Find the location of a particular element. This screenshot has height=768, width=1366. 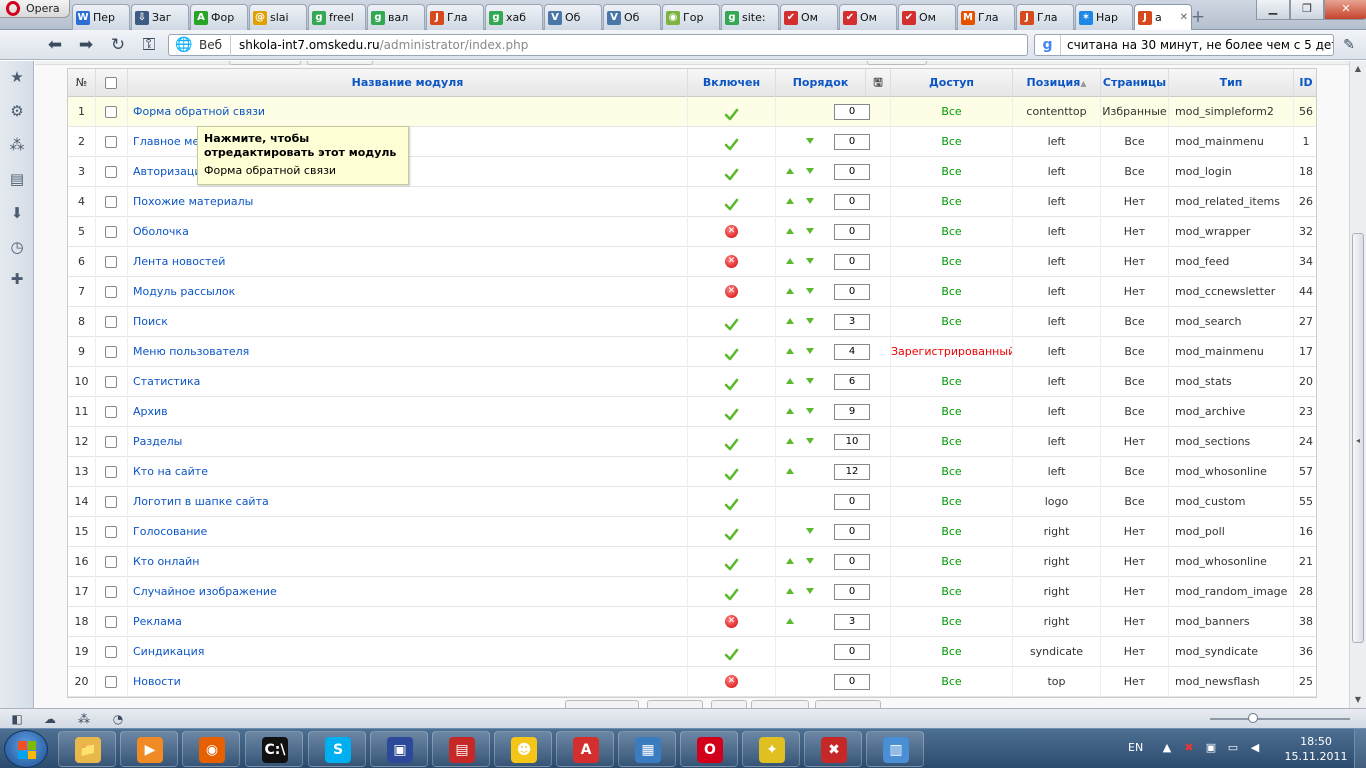

panel-toggle-icon: ◧ is located at coordinates (17, 719).